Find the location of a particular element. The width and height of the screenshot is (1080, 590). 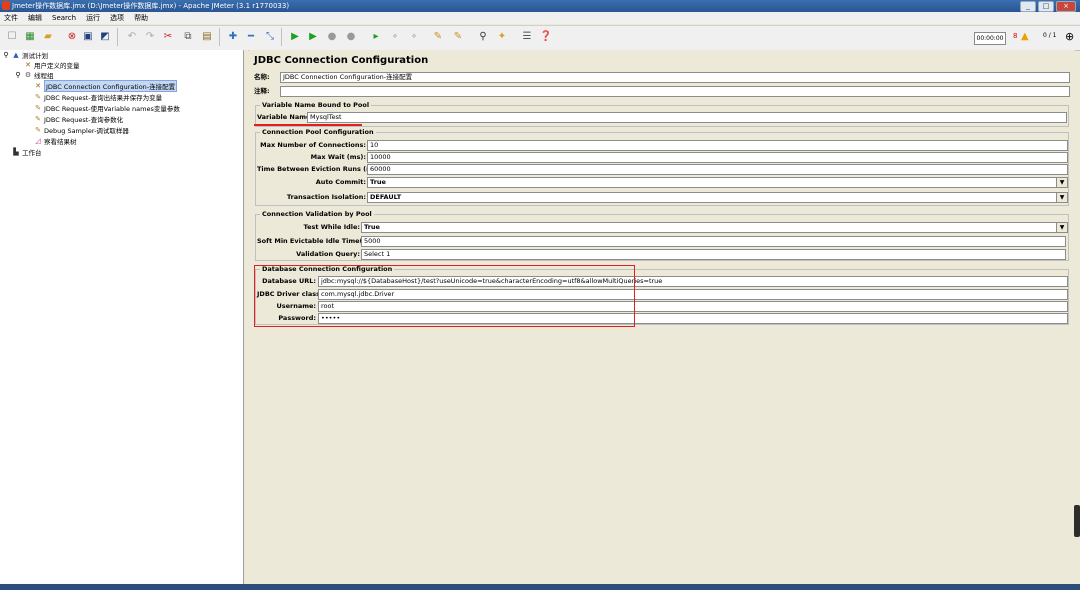

open-icon: ▰ is located at coordinates (48, 37).